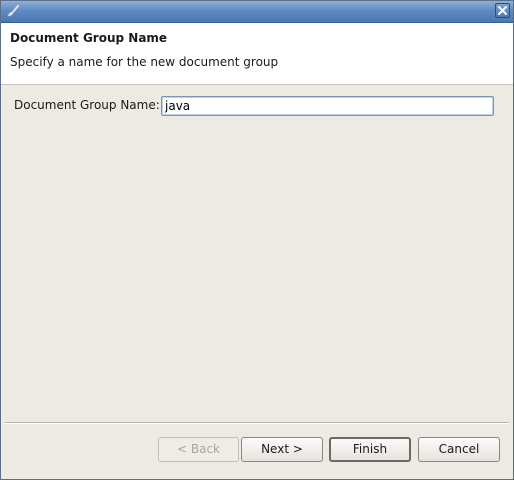 The image size is (514, 480). What do you see at coordinates (282, 449) in the screenshot?
I see `next-button: Next >` at bounding box center [282, 449].